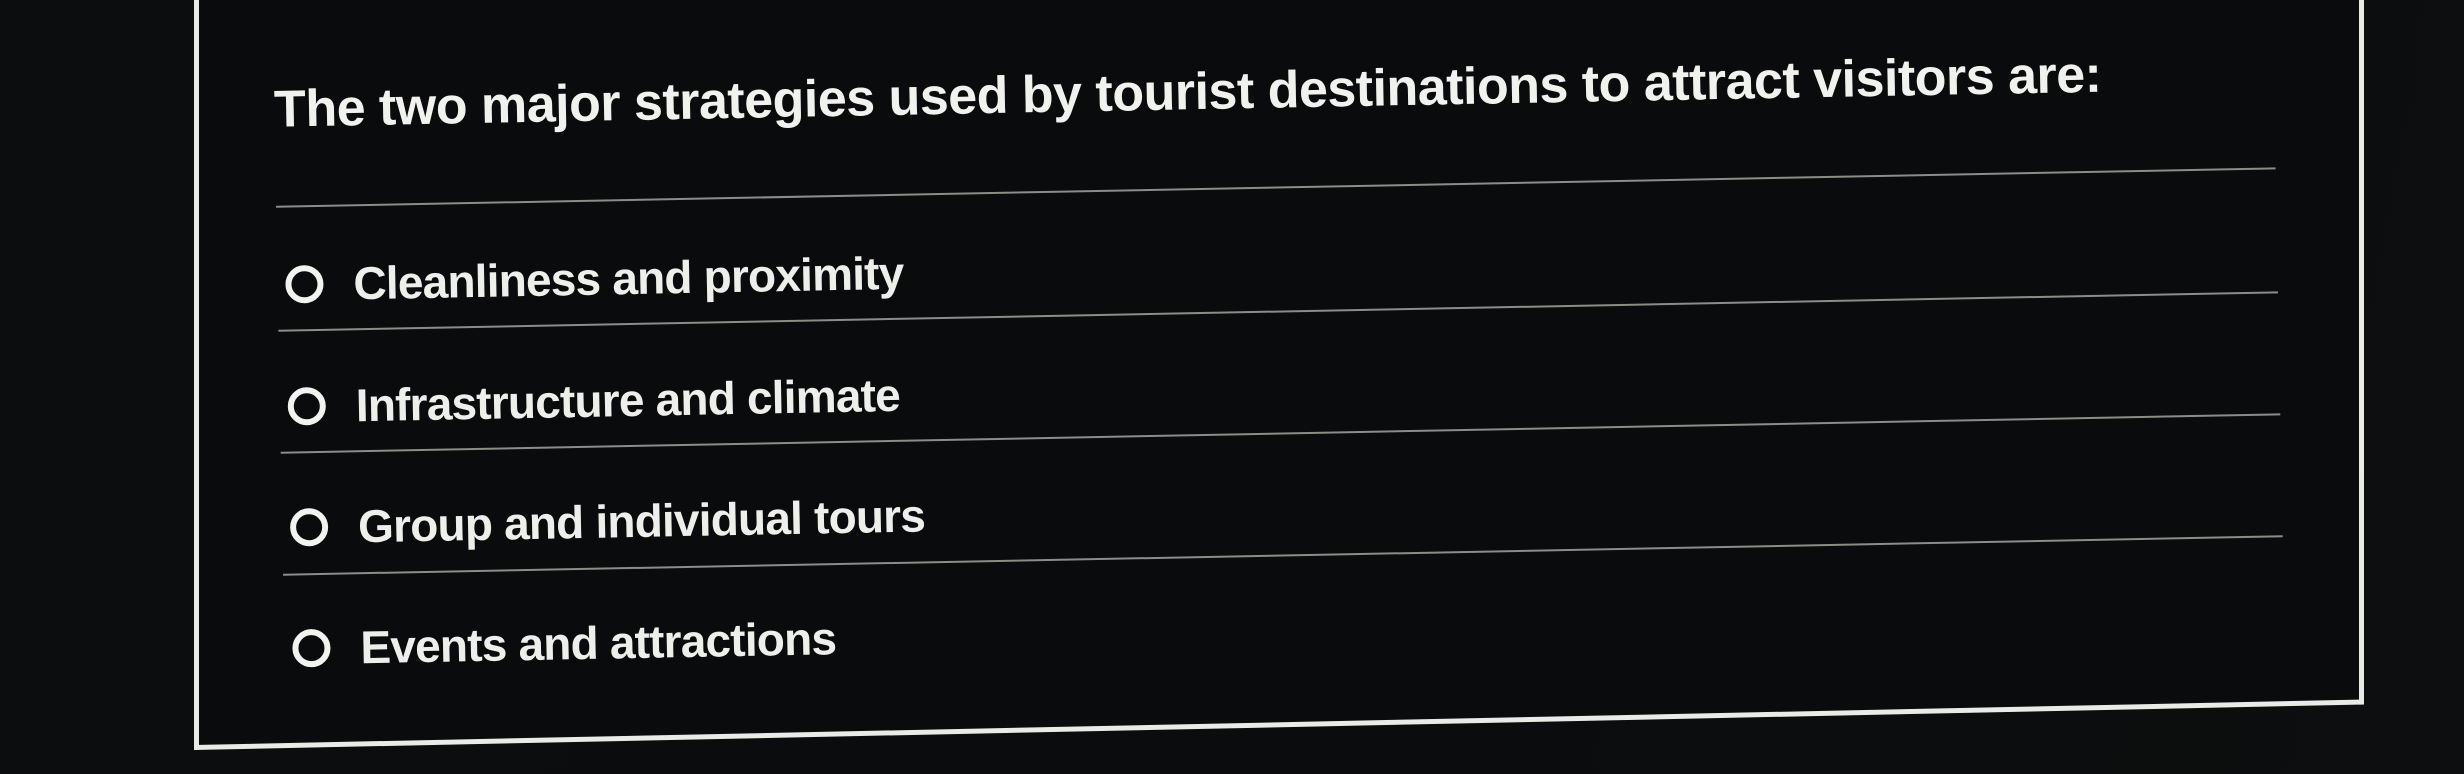 The width and height of the screenshot is (2464, 774). What do you see at coordinates (1275, 187) in the screenshot?
I see `divider` at bounding box center [1275, 187].